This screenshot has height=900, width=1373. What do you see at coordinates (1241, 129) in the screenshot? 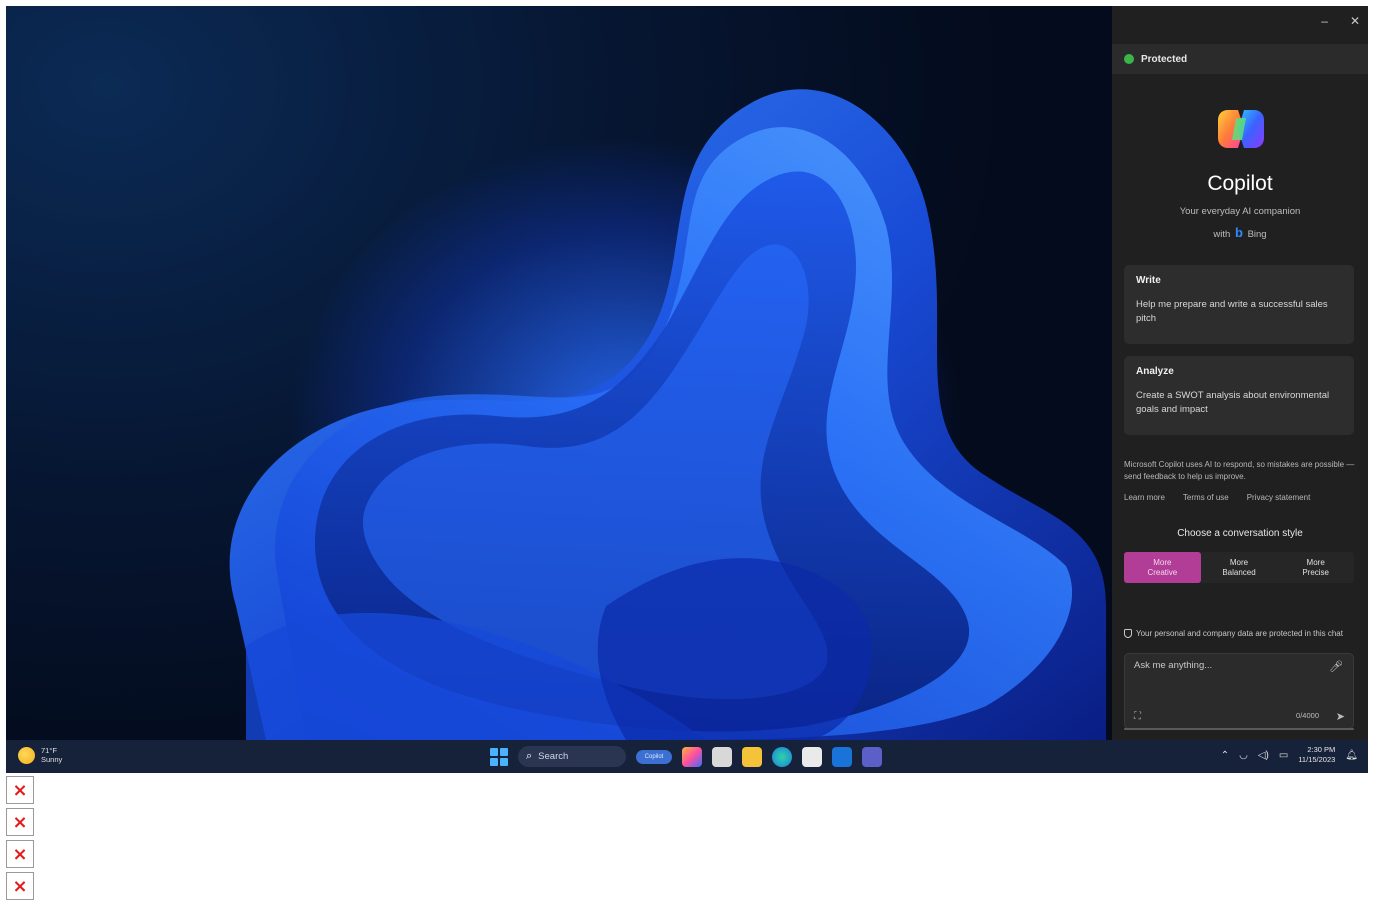
I see `copilot-logo-icon` at bounding box center [1241, 129].